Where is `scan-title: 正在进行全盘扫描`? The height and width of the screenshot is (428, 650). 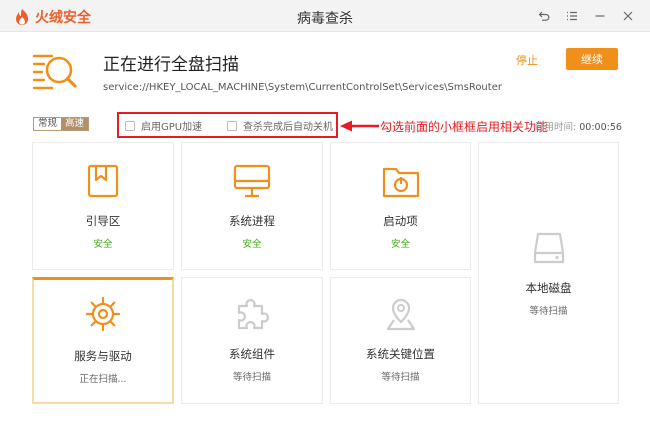
scan-title: 正在进行全盘扫描 is located at coordinates (171, 65).